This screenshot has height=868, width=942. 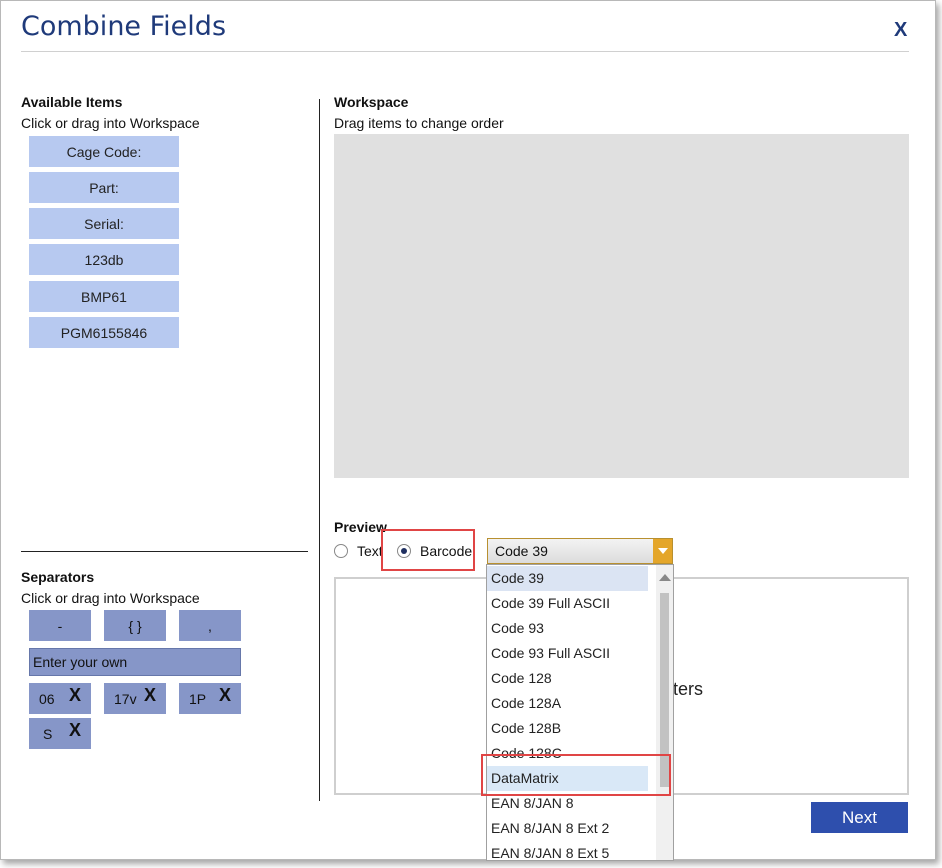 I want to click on dropdown-option-code-128a: Code 128A, so click(x=567, y=703).